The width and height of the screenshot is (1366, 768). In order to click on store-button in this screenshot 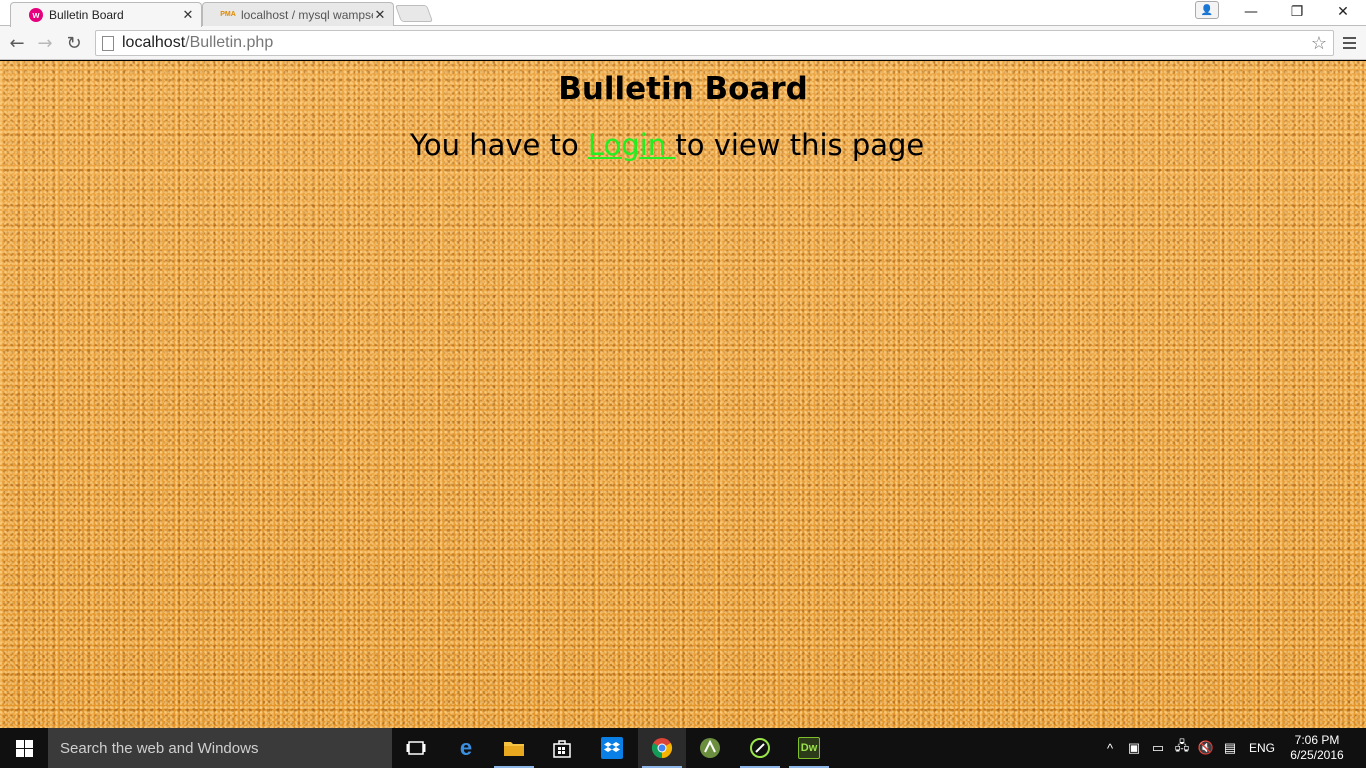, I will do `click(562, 748)`.